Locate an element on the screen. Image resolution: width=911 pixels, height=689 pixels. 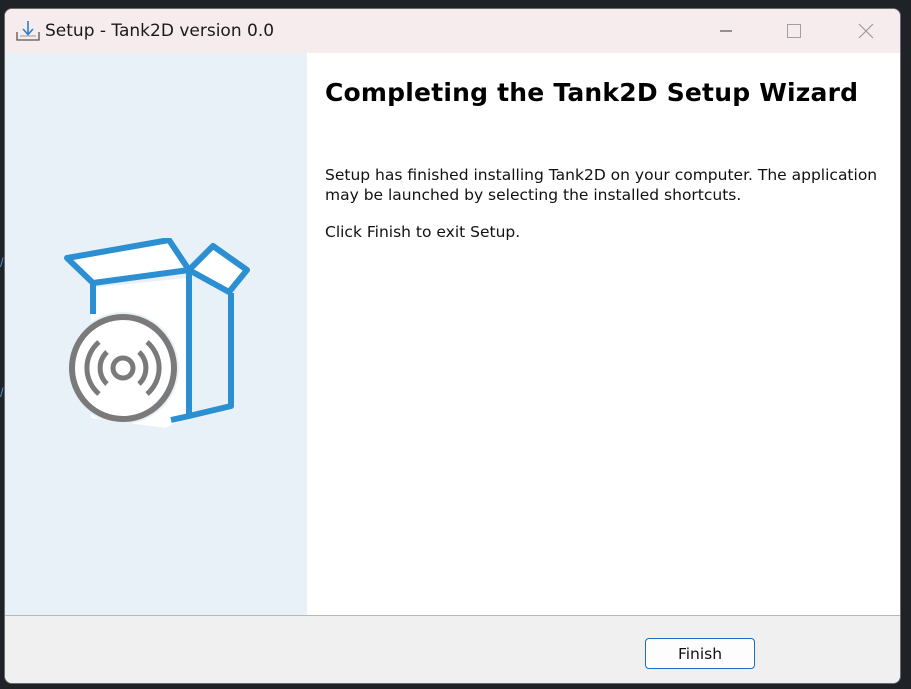
exit-instruction: Click Finish to exit Setup. is located at coordinates (423, 232).